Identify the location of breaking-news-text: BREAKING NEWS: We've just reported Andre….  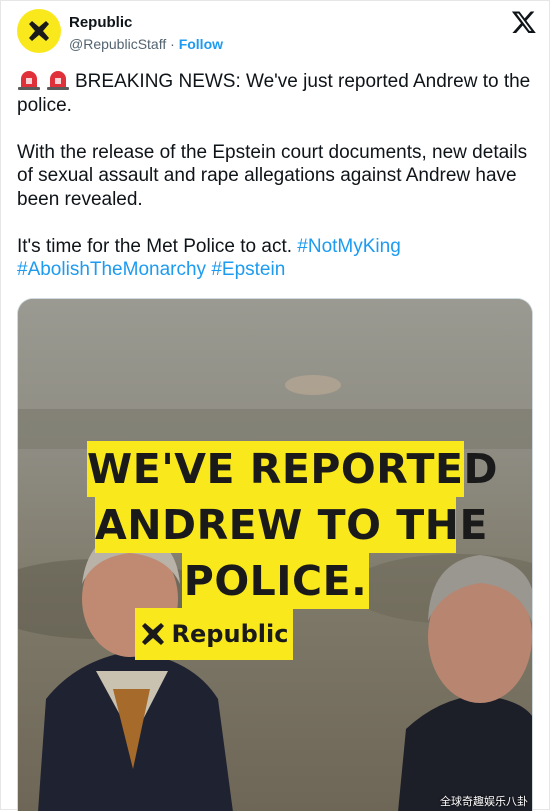
(274, 93).